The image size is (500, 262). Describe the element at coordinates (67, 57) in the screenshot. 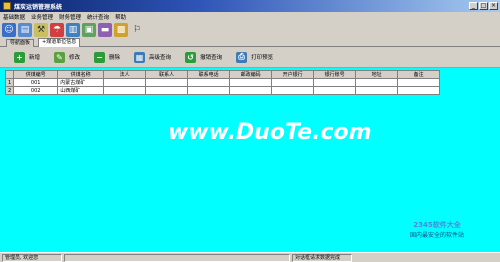

I see `edit-button: ✎ 修改` at that location.